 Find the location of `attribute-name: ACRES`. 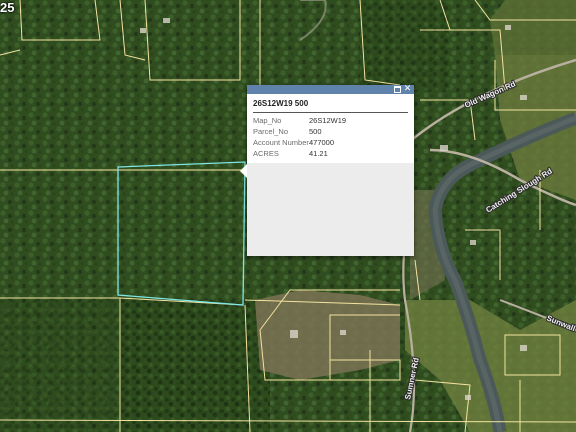

attribute-name: ACRES is located at coordinates (266, 153).